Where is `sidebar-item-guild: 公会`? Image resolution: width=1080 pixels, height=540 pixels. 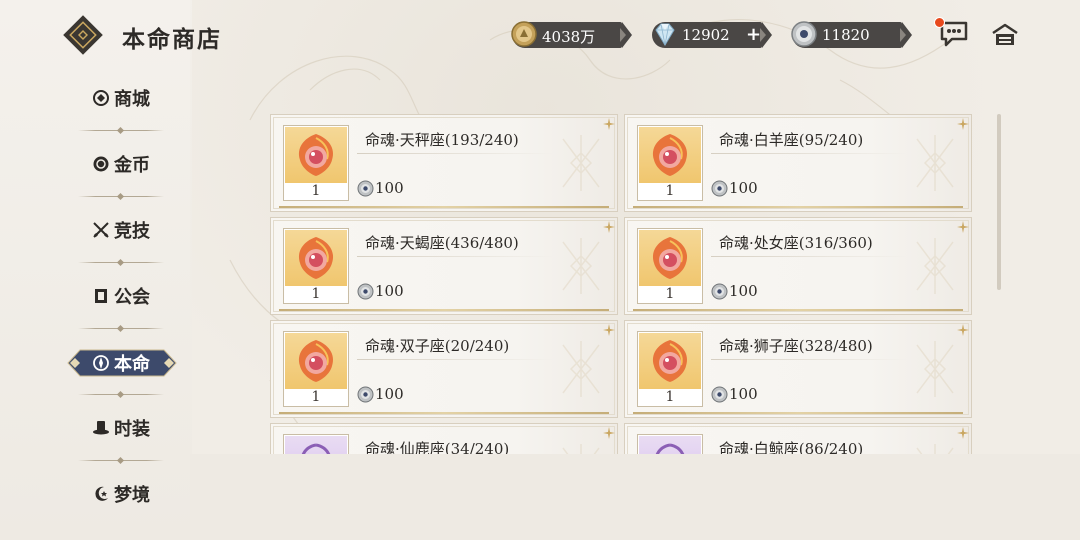 sidebar-item-guild: 公会 is located at coordinates (121, 296).